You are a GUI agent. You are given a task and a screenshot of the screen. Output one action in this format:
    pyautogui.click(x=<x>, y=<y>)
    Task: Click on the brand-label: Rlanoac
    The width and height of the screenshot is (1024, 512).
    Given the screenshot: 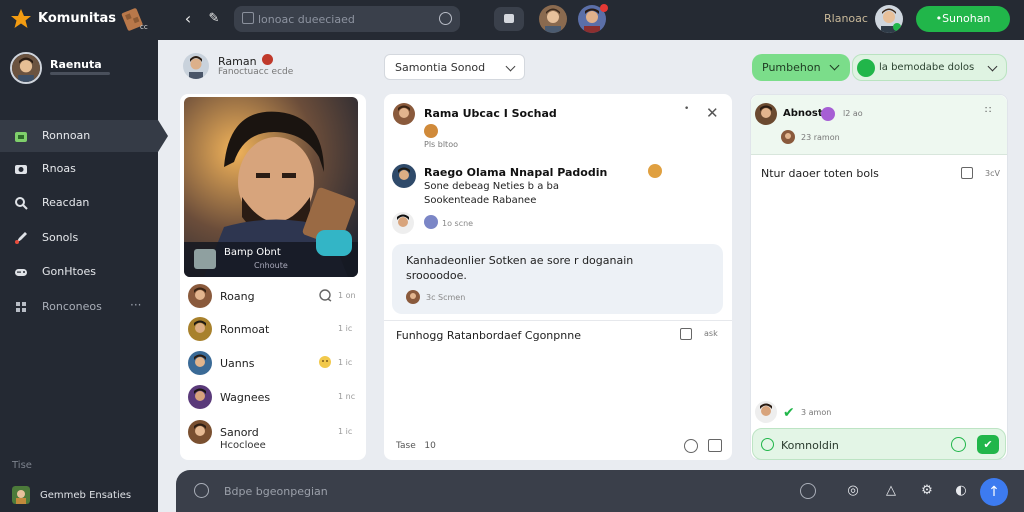 What is the action you would take?
    pyautogui.click(x=846, y=18)
    